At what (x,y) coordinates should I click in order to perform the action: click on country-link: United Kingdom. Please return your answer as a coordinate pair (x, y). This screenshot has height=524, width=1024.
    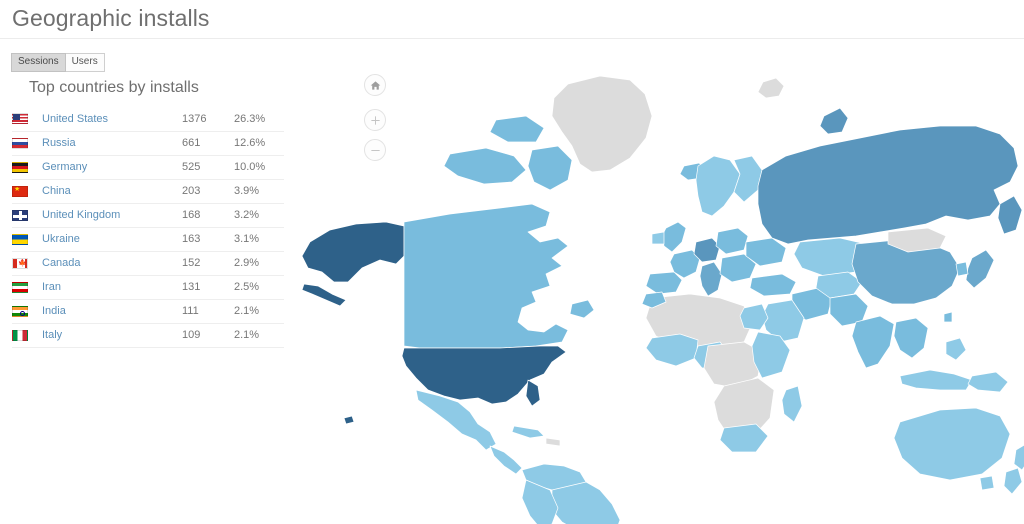
    Looking at the image, I should click on (81, 215).